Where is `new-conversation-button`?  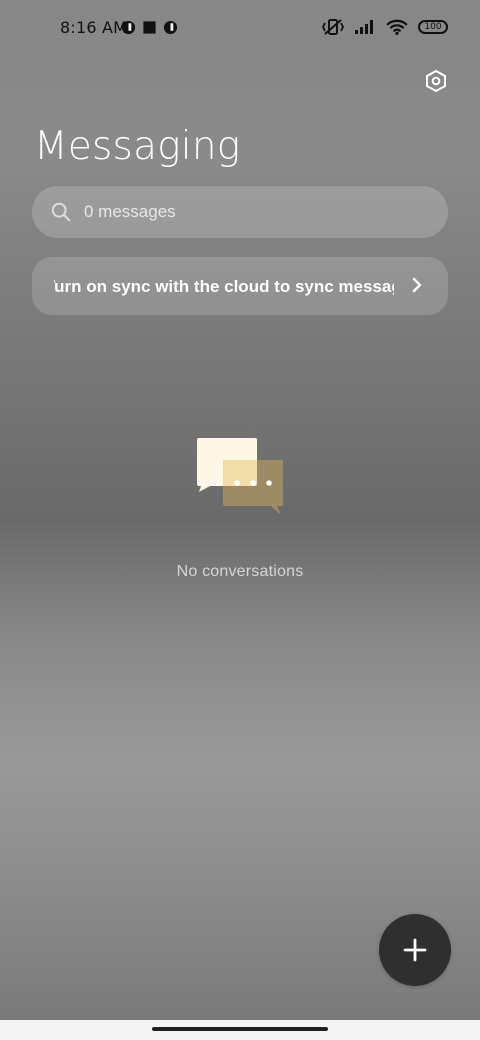
new-conversation-button is located at coordinates (415, 950).